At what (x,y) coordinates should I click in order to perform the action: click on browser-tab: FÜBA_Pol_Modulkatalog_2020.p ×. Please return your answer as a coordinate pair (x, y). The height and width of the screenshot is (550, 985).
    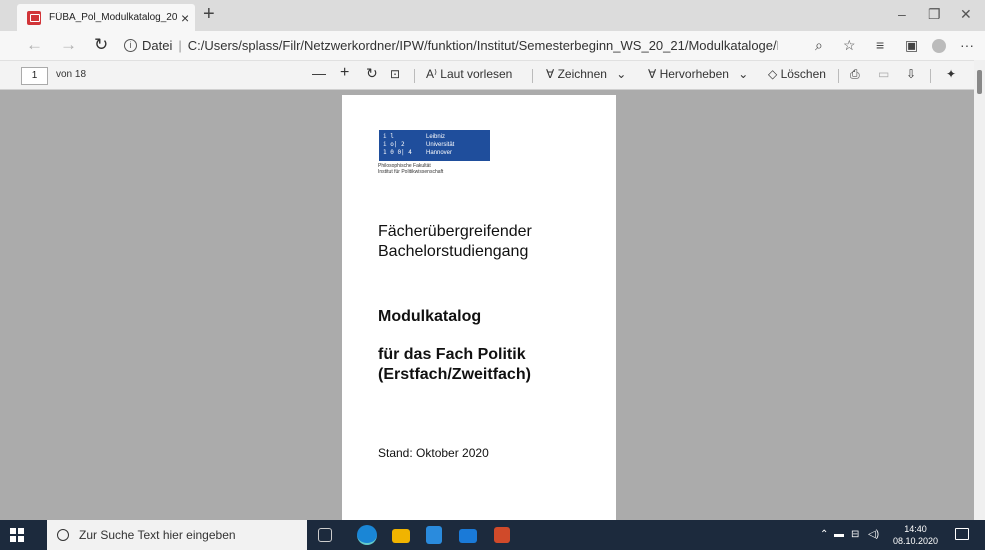
    Looking at the image, I should click on (106, 17).